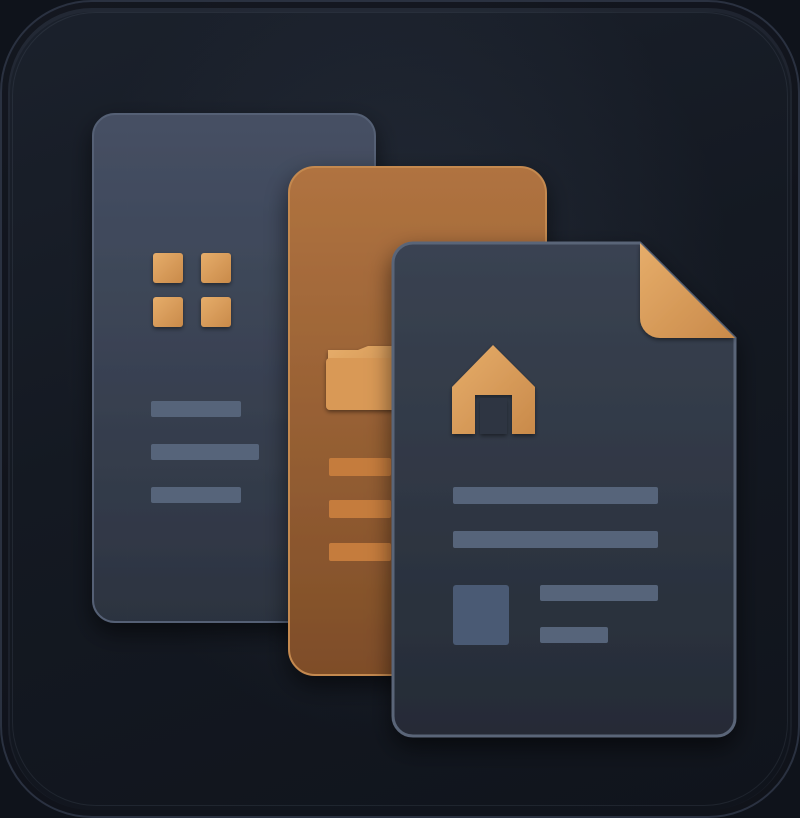 This screenshot has width=800, height=818. What do you see at coordinates (360, 509) in the screenshot?
I see `folder-panel-text-lines` at bounding box center [360, 509].